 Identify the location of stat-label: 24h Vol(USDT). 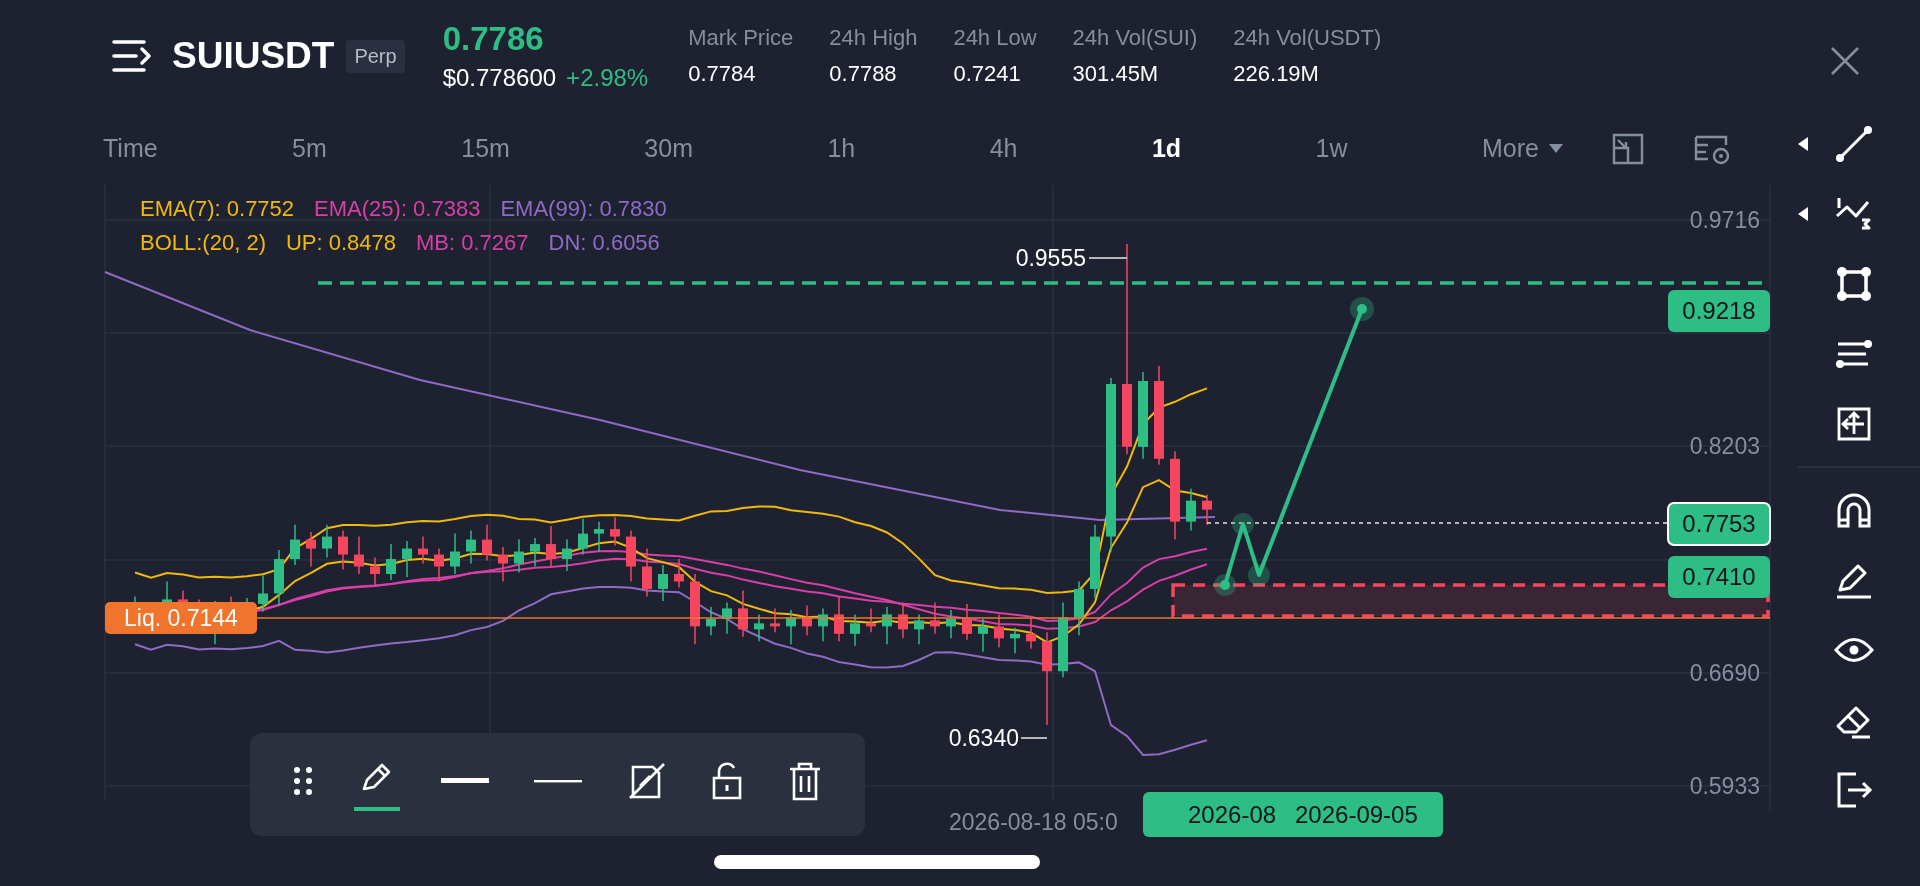
(1307, 38).